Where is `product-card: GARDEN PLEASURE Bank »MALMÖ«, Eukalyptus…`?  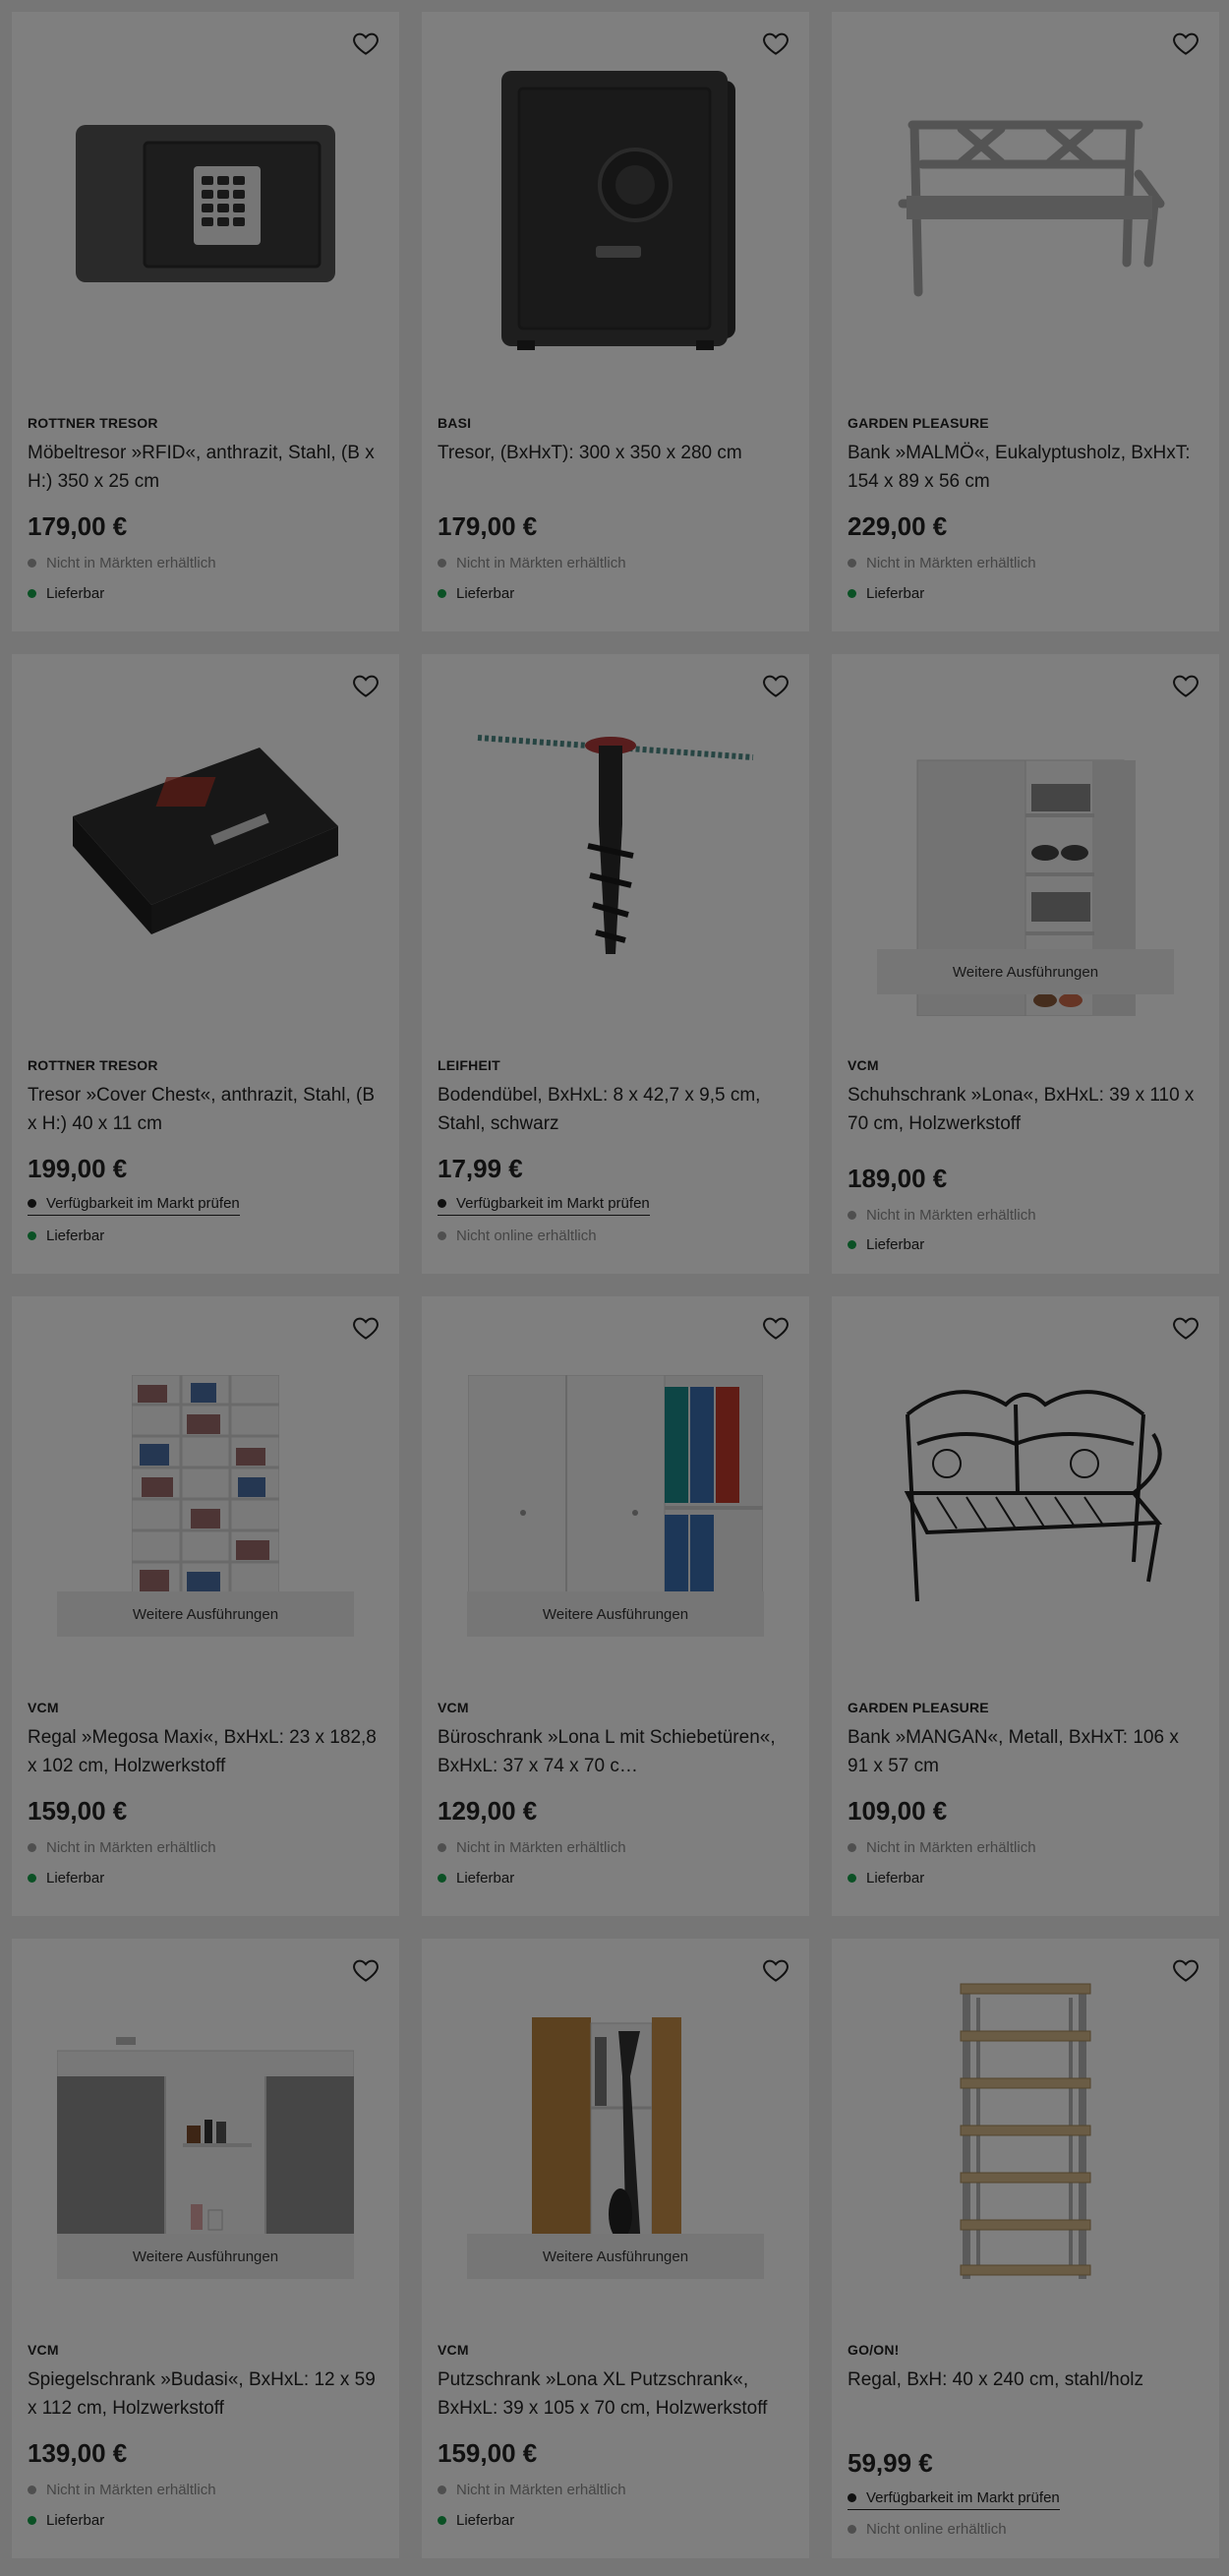
product-card: GARDEN PLEASURE Bank »MALMÖ«, Eukalyptus… is located at coordinates (1025, 321).